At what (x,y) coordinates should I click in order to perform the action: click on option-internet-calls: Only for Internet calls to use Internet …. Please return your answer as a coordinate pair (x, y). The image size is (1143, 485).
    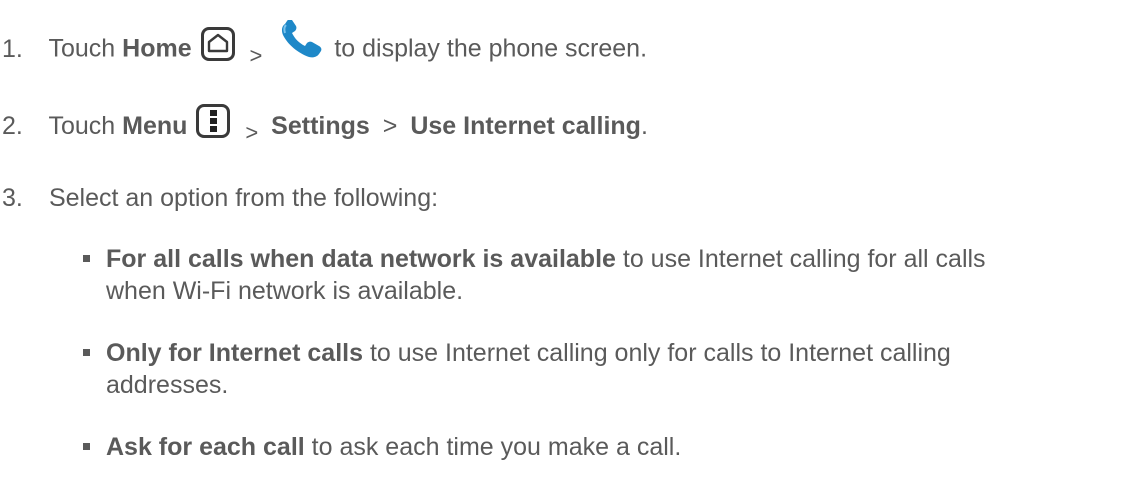
    Looking at the image, I should click on (621, 369).